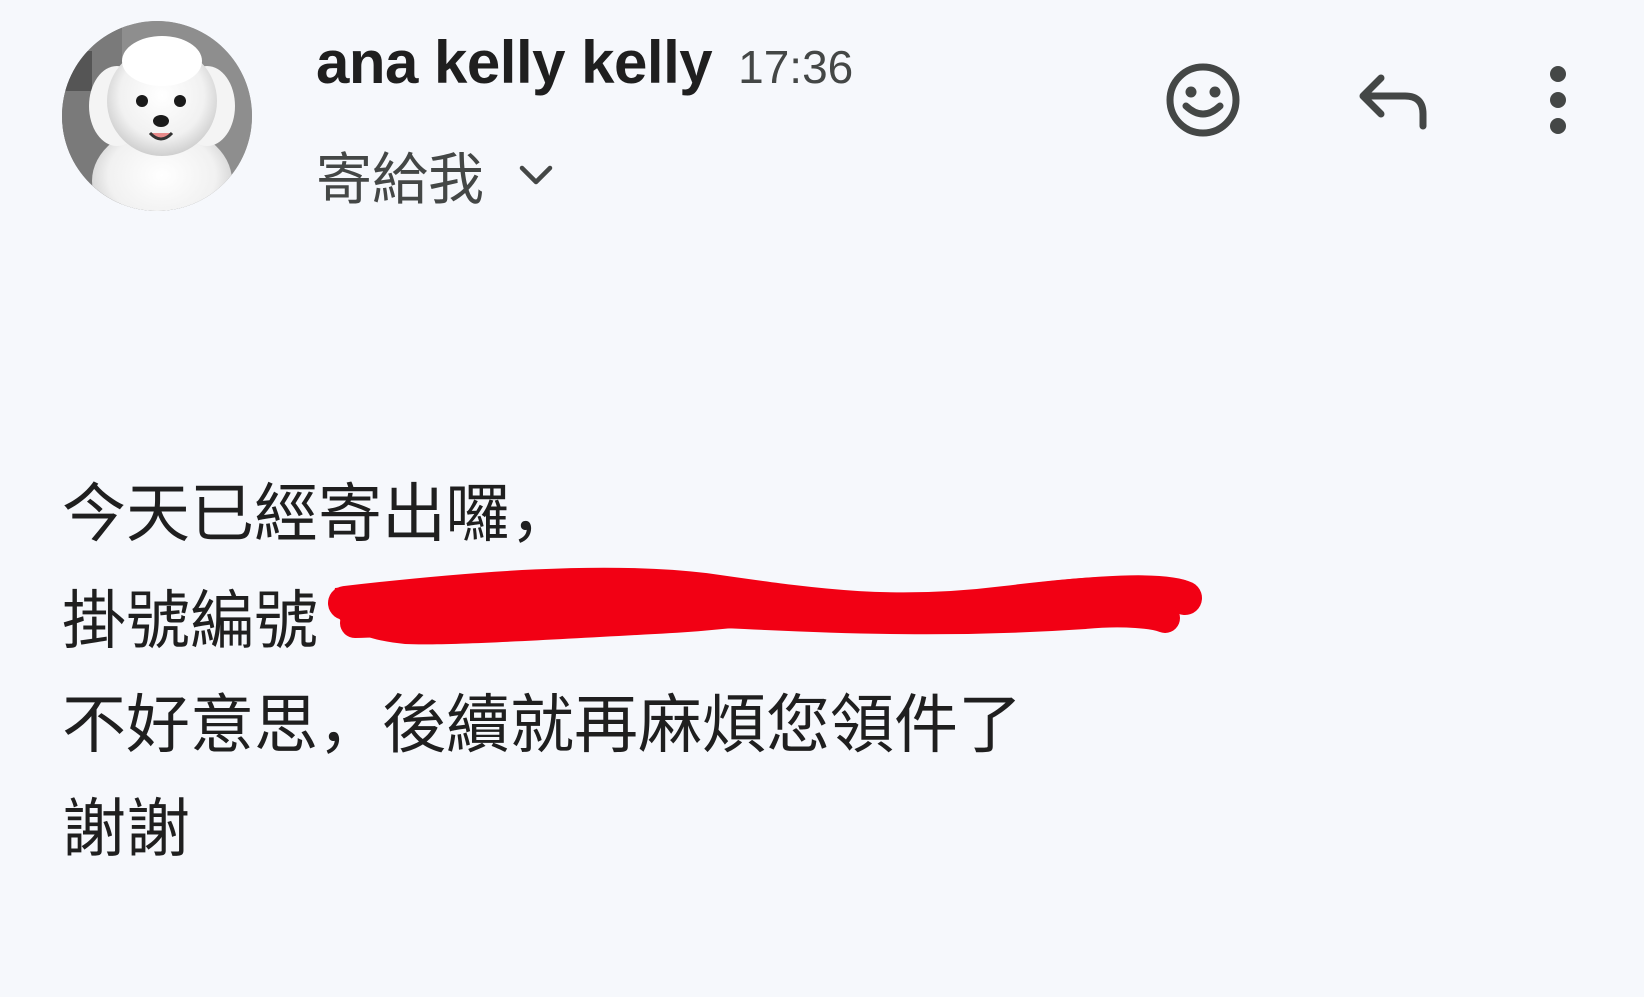 The width and height of the screenshot is (1644, 997). I want to click on dog-avatar-icon, so click(157, 116).